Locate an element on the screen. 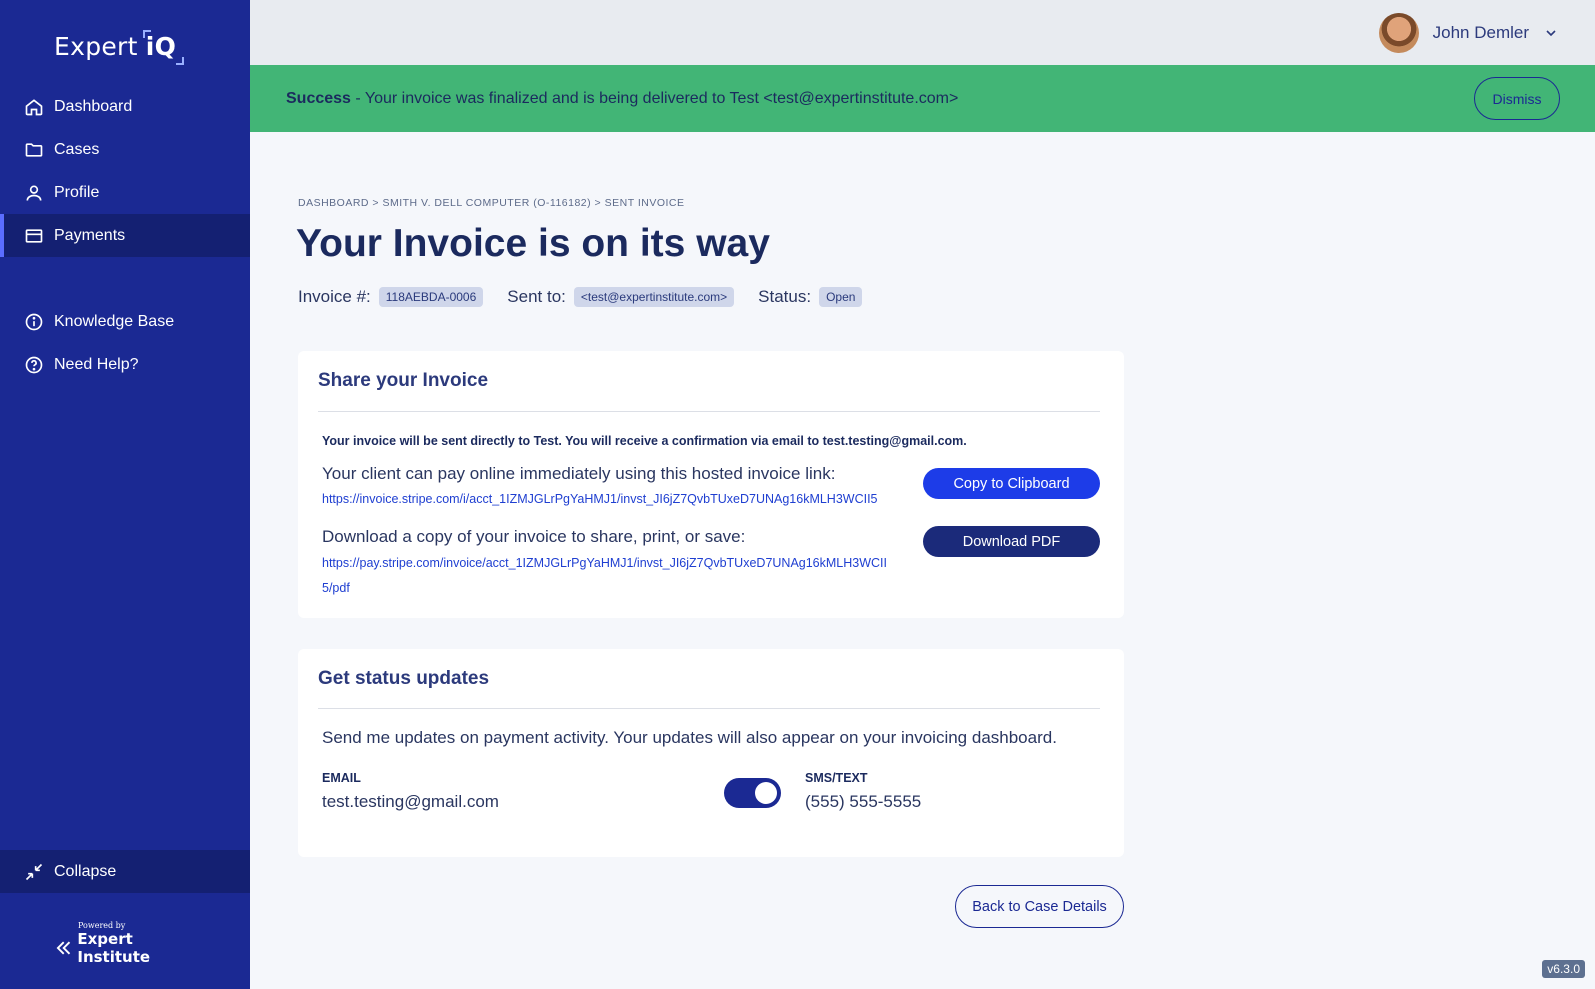 The height and width of the screenshot is (989, 1595). info-icon is located at coordinates (34, 321).